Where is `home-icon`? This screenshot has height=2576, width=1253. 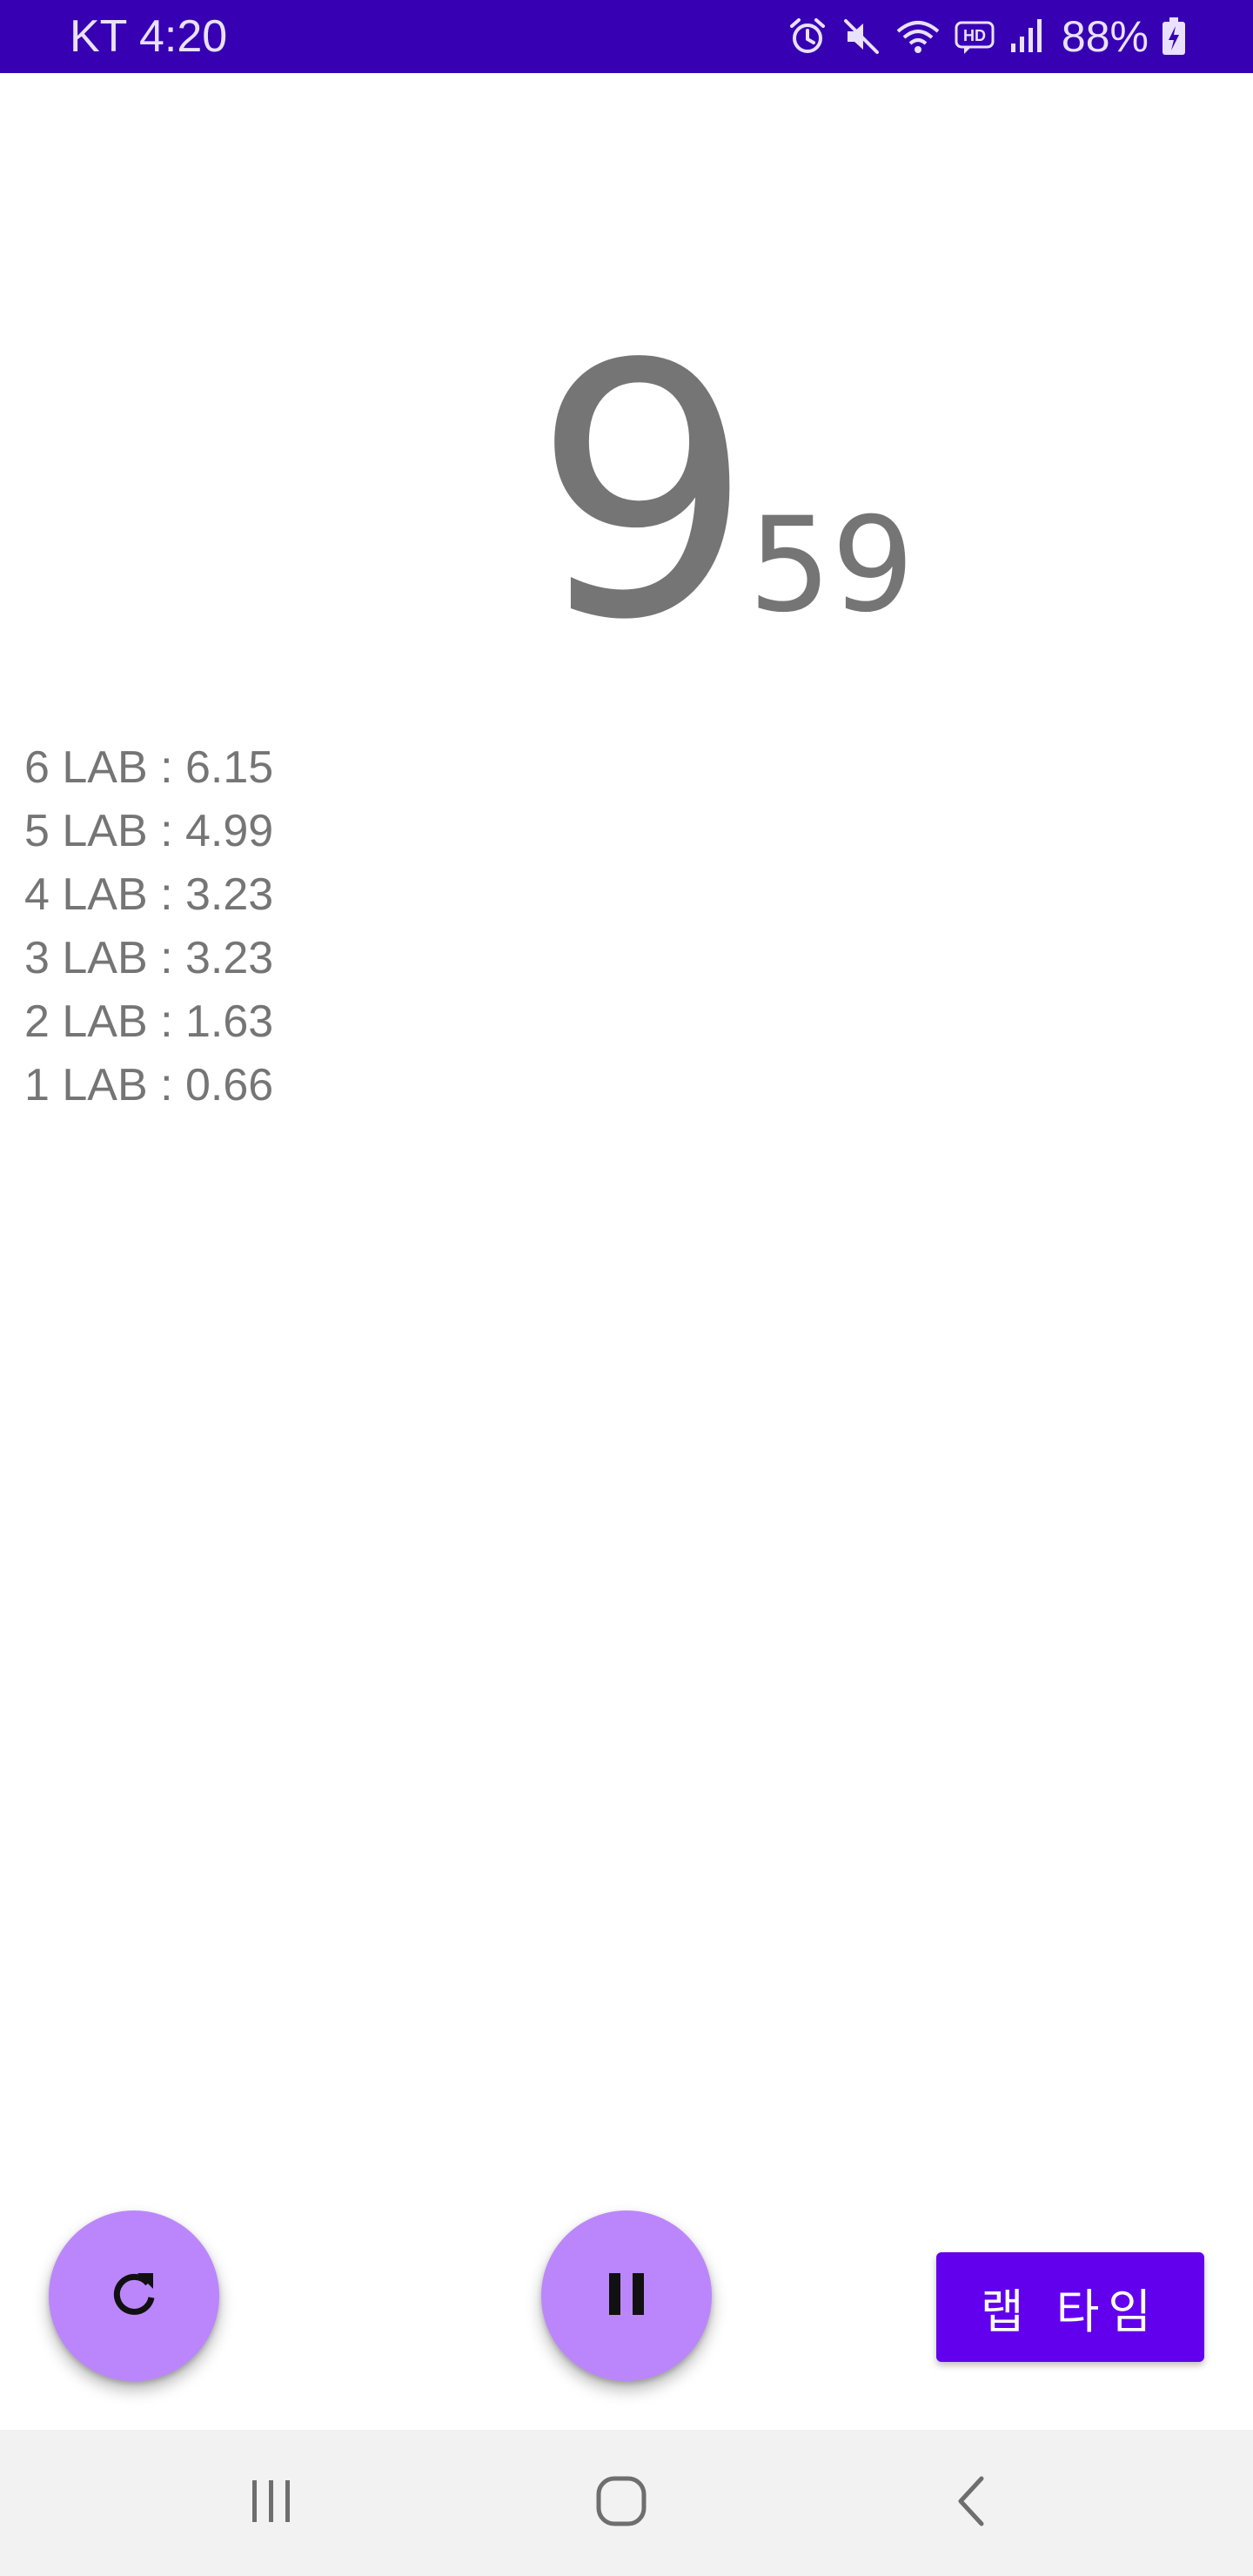
home-icon is located at coordinates (621, 2503).